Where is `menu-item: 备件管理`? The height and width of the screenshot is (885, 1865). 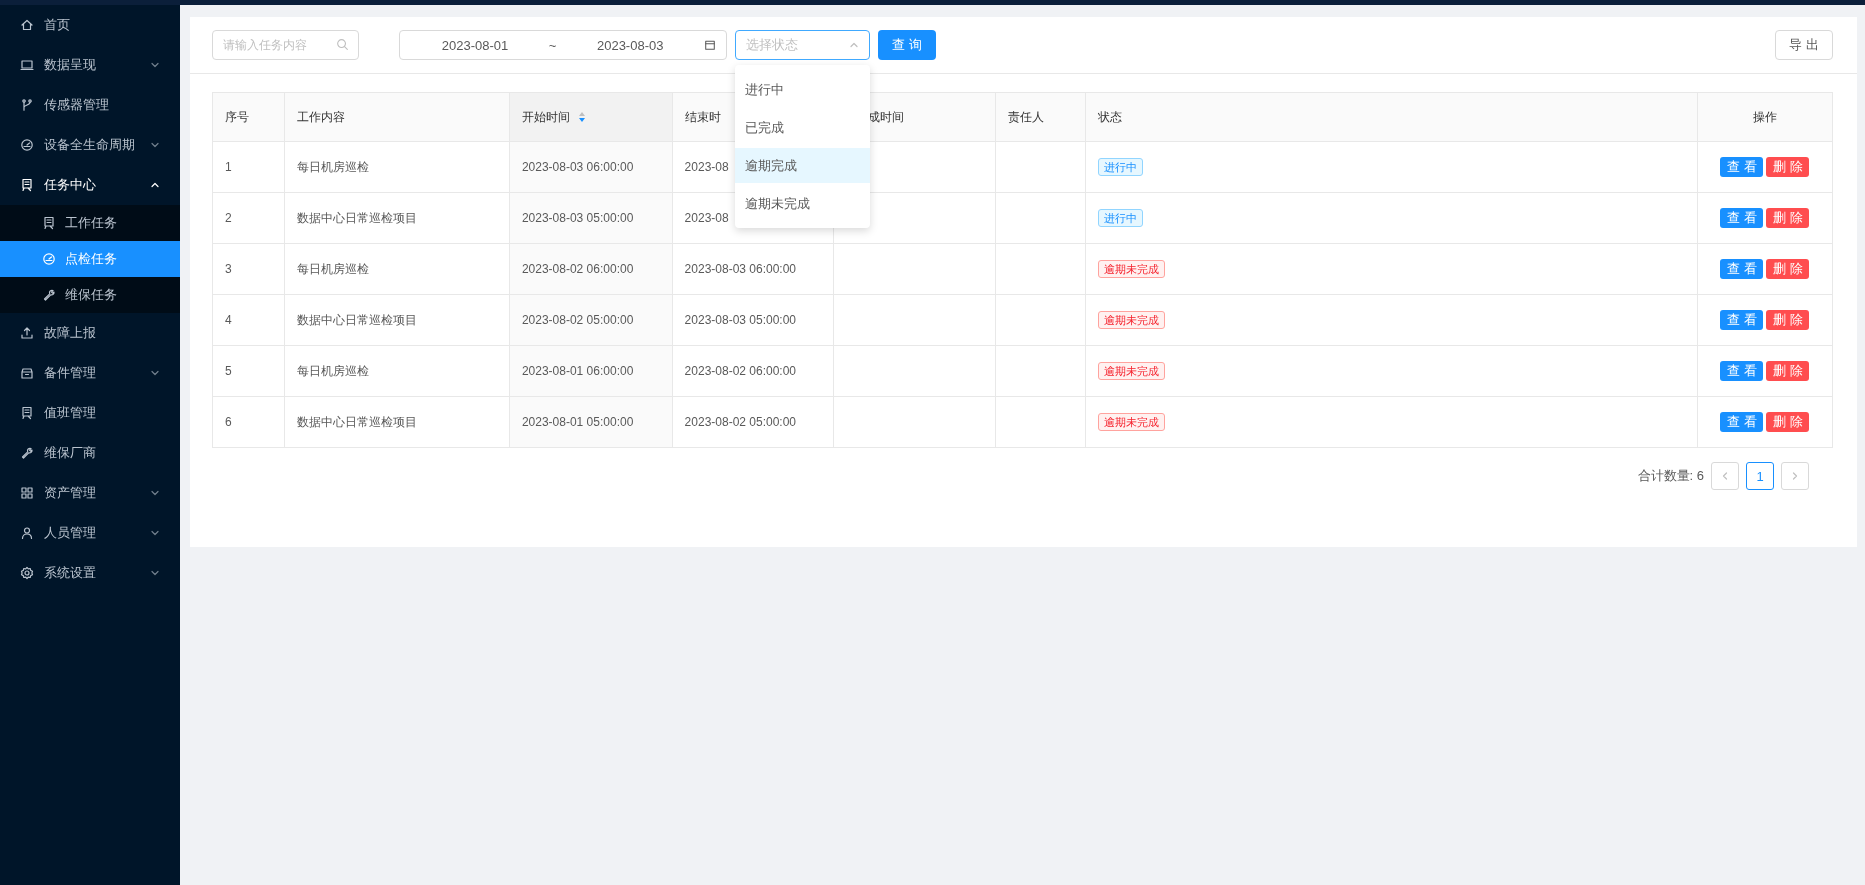
menu-item: 备件管理 is located at coordinates (90, 373).